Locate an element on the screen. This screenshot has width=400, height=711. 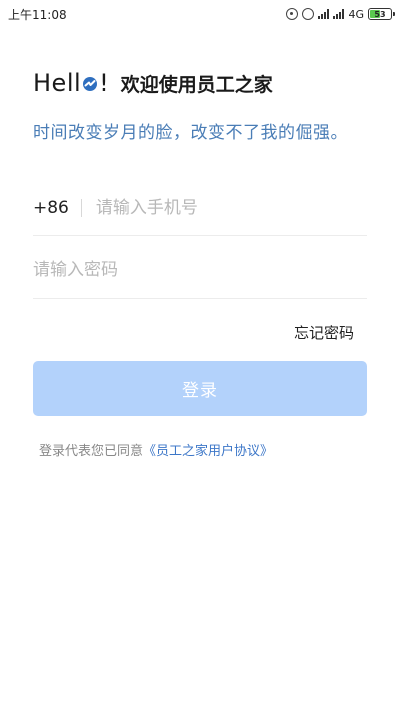
network-label: 4G is located at coordinates (356, 14).